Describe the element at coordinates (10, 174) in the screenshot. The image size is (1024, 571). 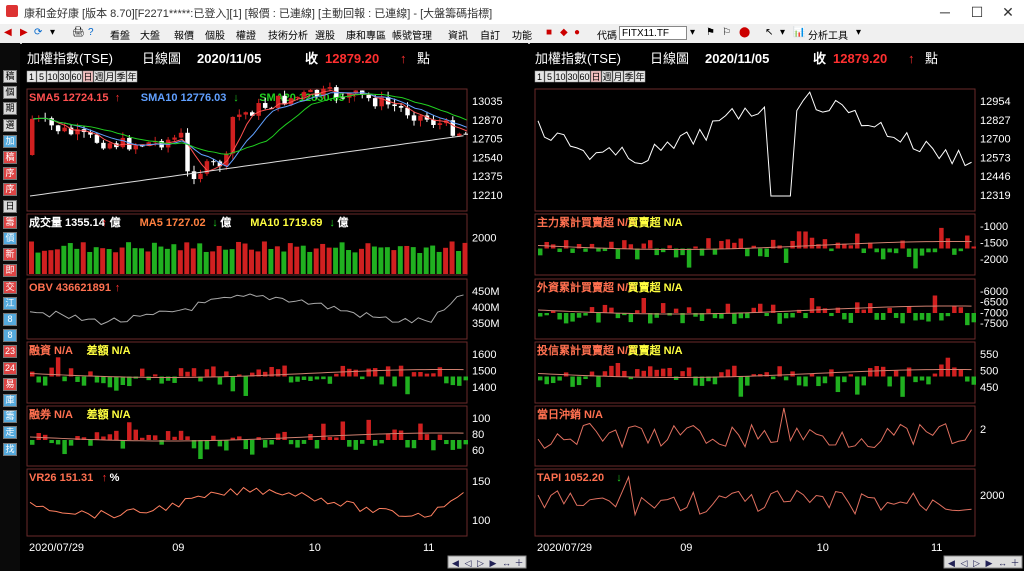
I see `sidebar-item-6: 序` at that location.